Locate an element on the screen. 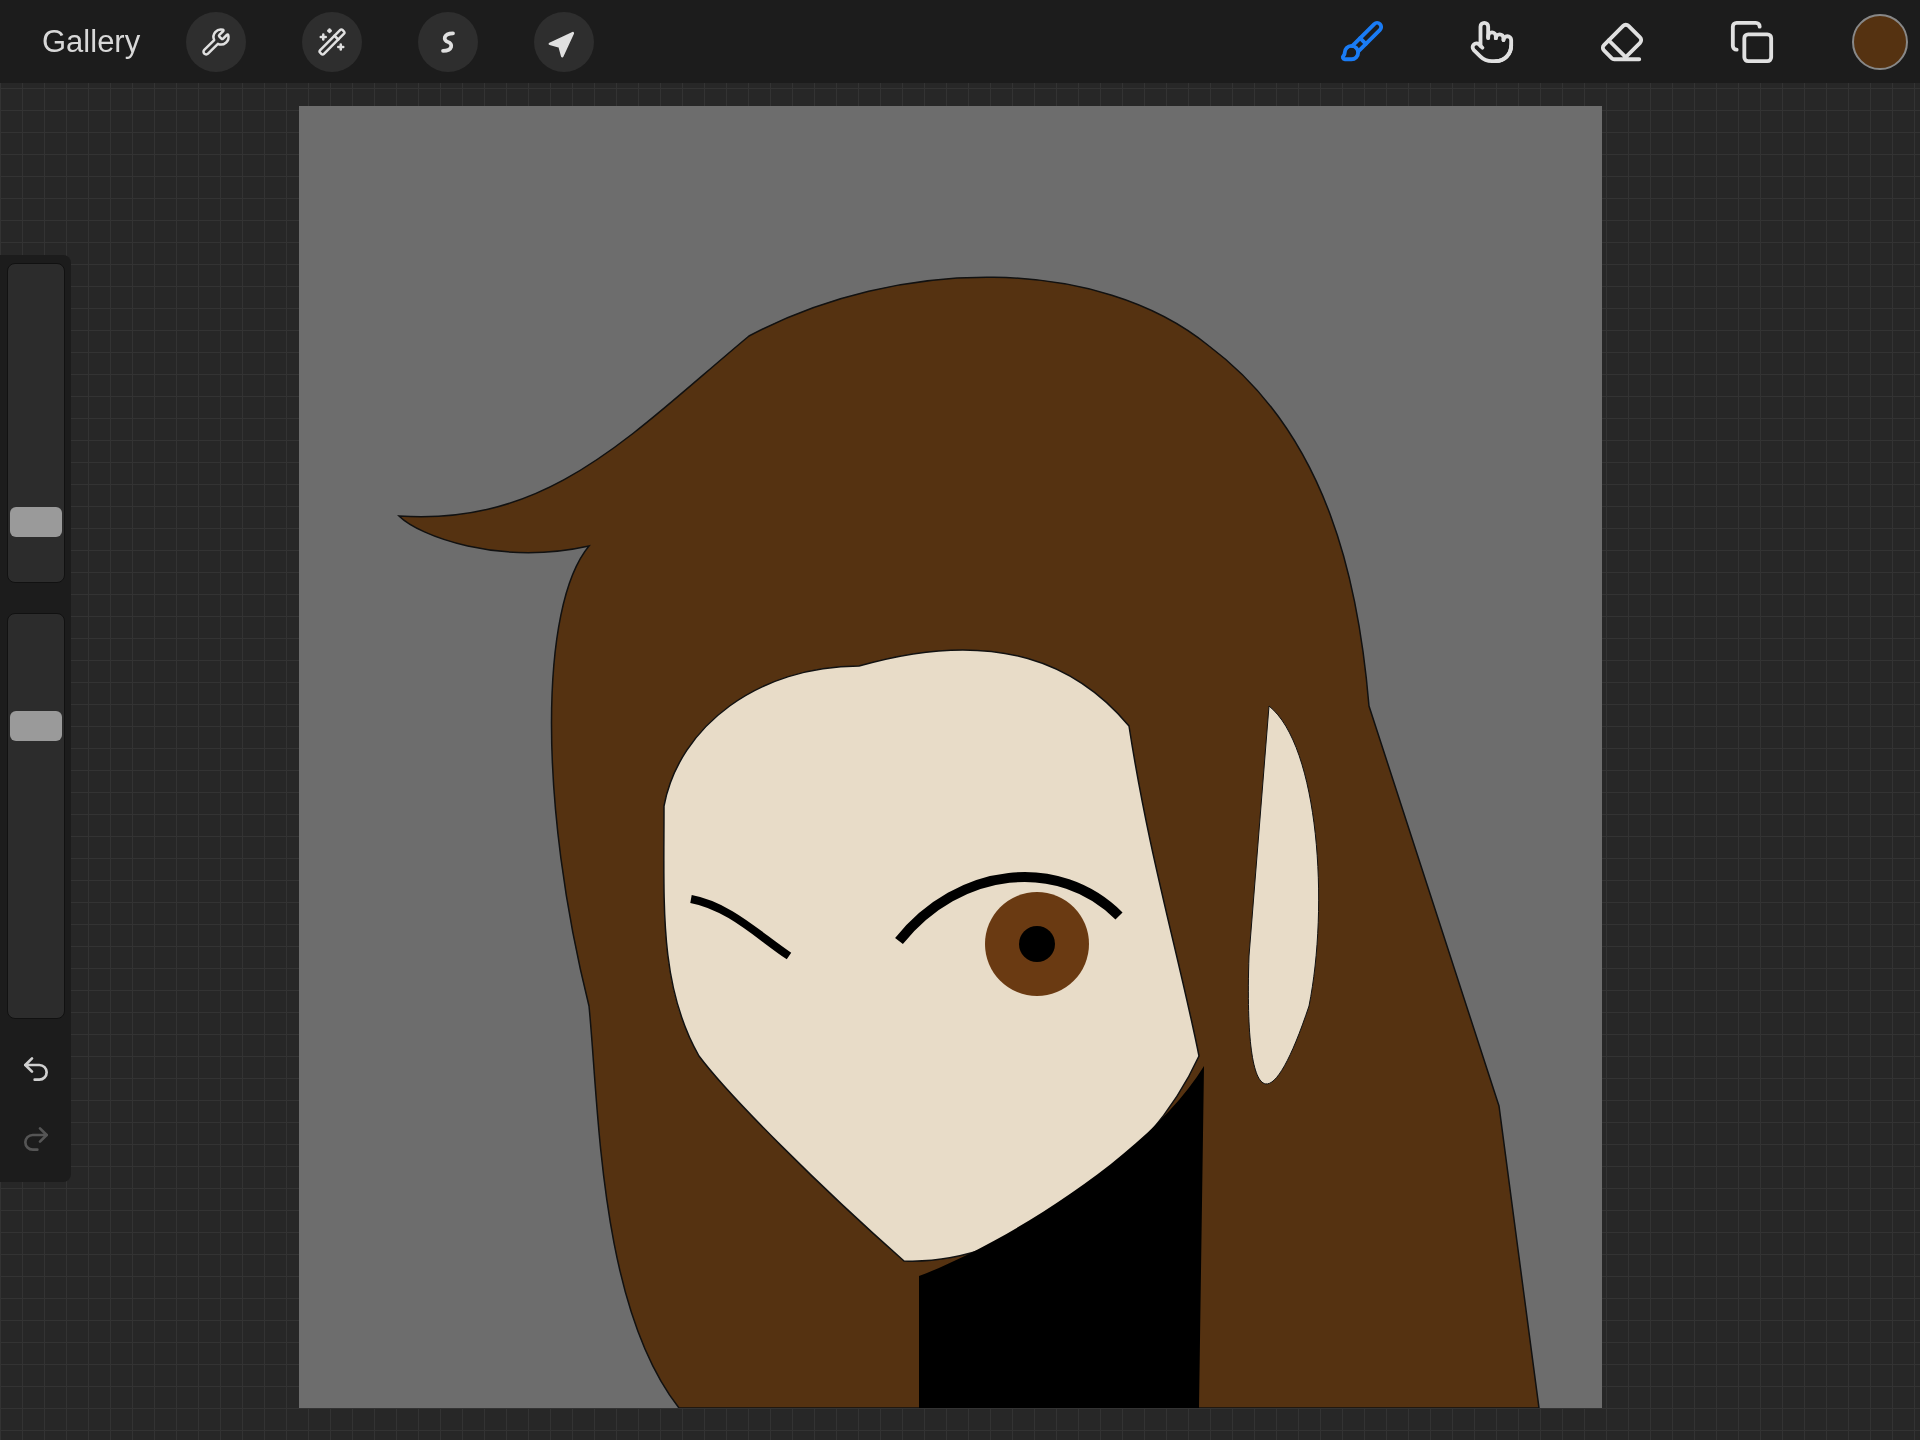 Image resolution: width=1920 pixels, height=1440 pixels. magic-wand-icon is located at coordinates (332, 41).